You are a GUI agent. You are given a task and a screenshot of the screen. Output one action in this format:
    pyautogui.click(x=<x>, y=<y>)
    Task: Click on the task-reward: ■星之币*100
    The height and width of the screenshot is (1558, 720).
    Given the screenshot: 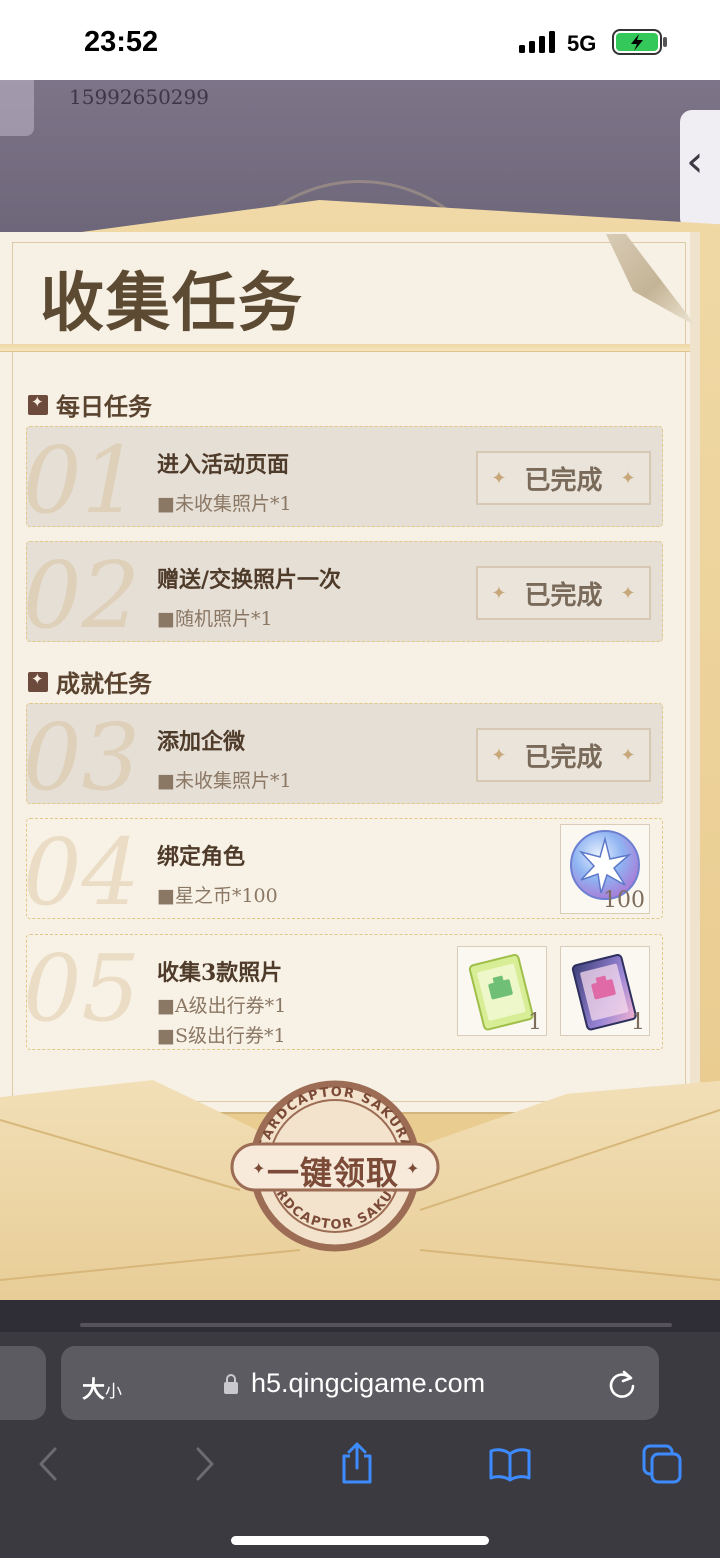 What is the action you would take?
    pyautogui.click(x=217, y=896)
    